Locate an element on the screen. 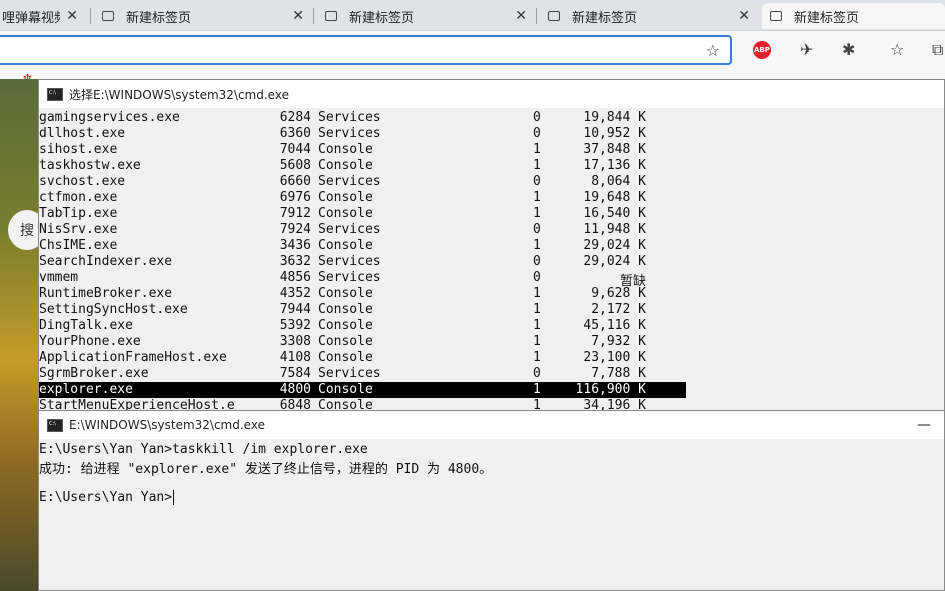  process-pid: 4856 is located at coordinates (295, 277).